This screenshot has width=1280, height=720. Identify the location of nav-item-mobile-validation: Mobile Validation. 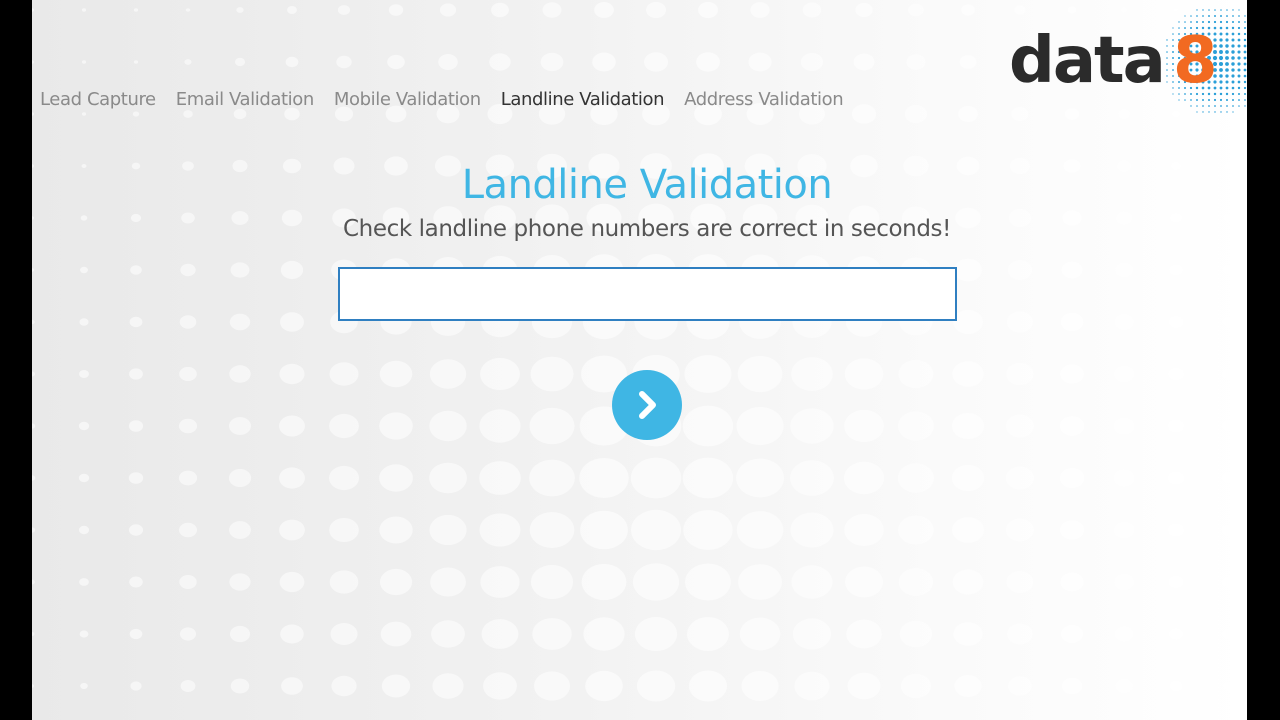
(407, 99).